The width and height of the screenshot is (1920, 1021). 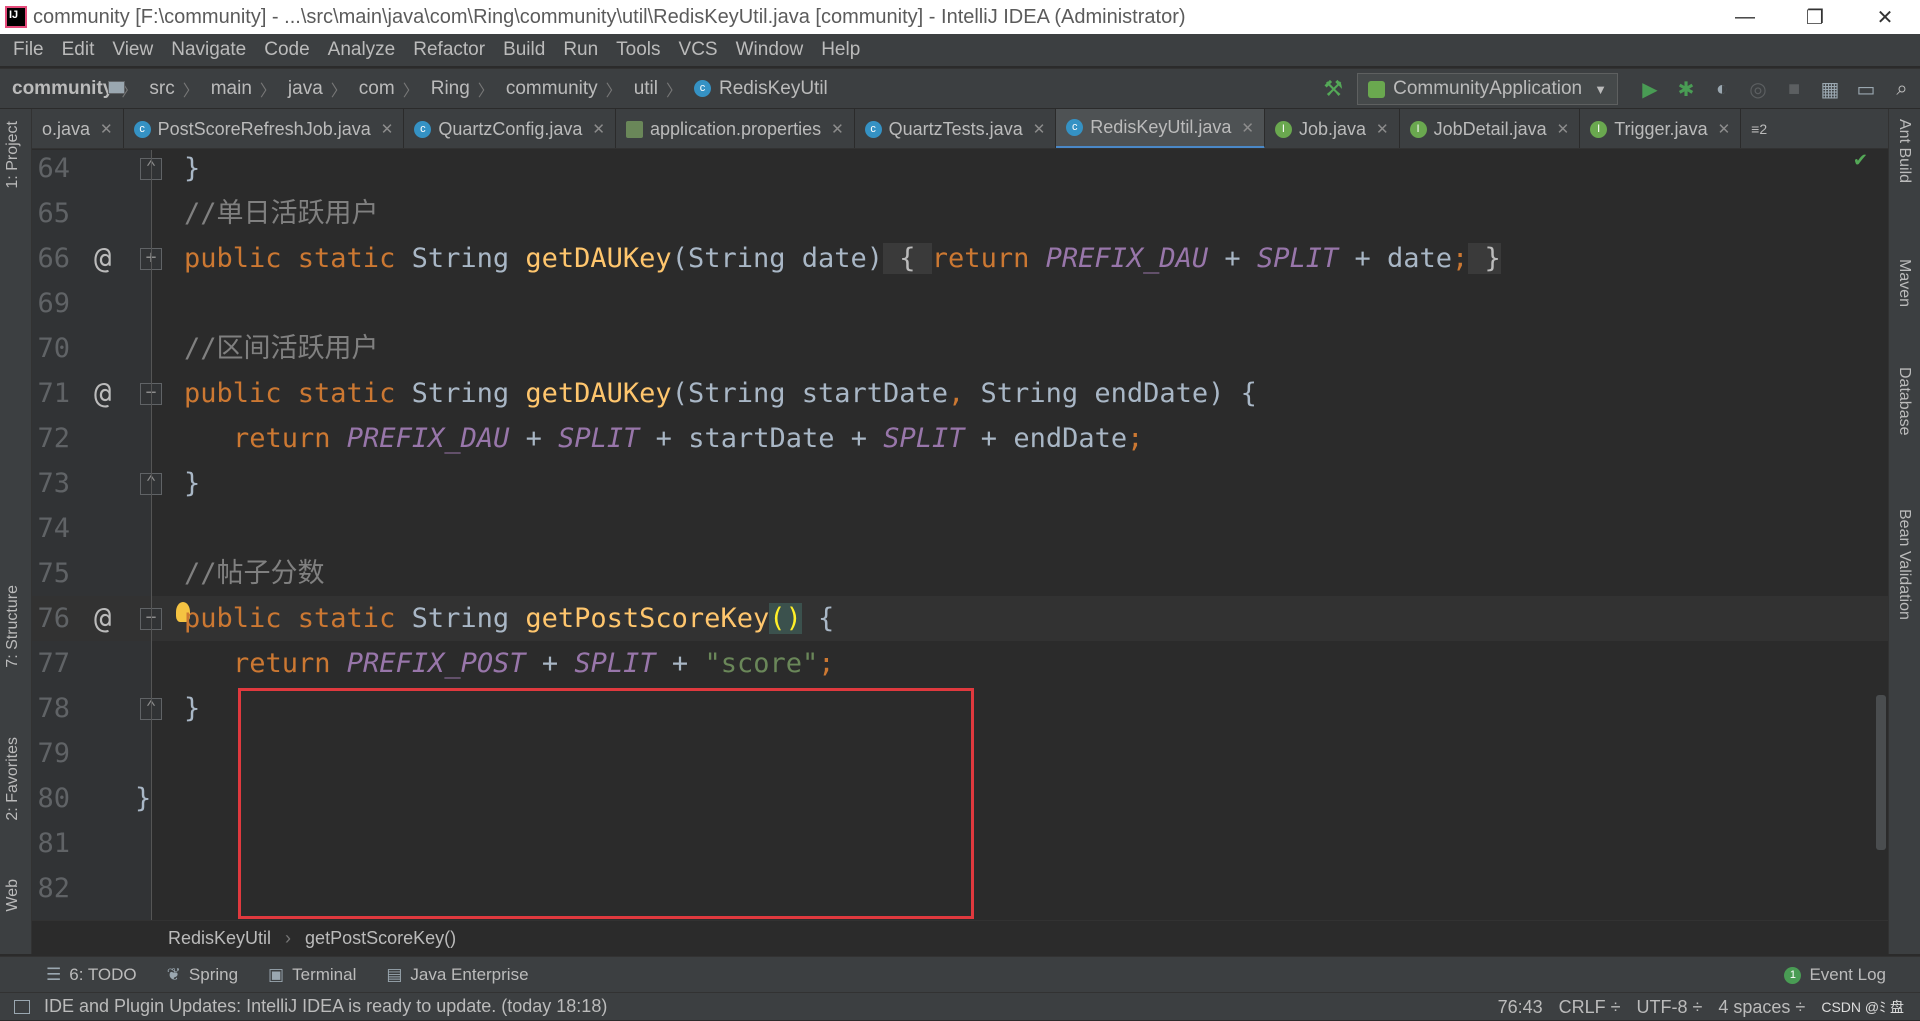 I want to click on project-structure-icon: ▦, so click(x=1830, y=89).